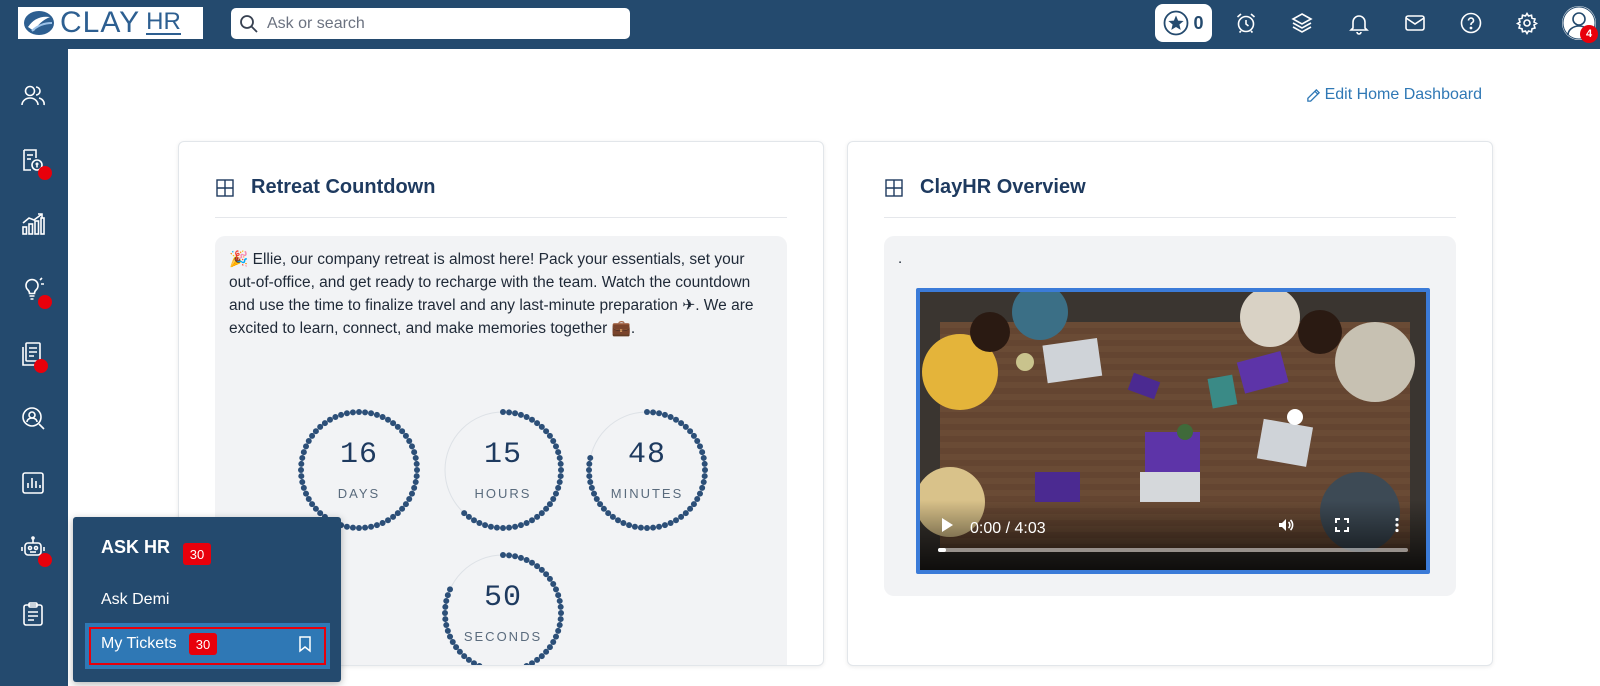 The image size is (1600, 686). What do you see at coordinates (305, 644) in the screenshot?
I see `bookmark-icon` at bounding box center [305, 644].